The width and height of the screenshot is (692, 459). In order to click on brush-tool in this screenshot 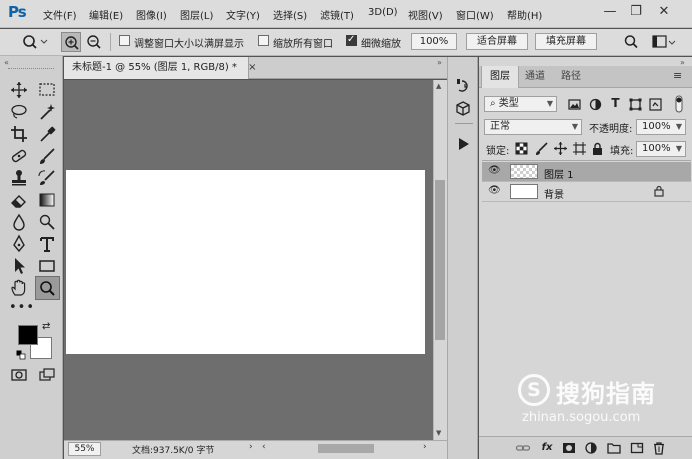, I will do `click(47, 156)`.